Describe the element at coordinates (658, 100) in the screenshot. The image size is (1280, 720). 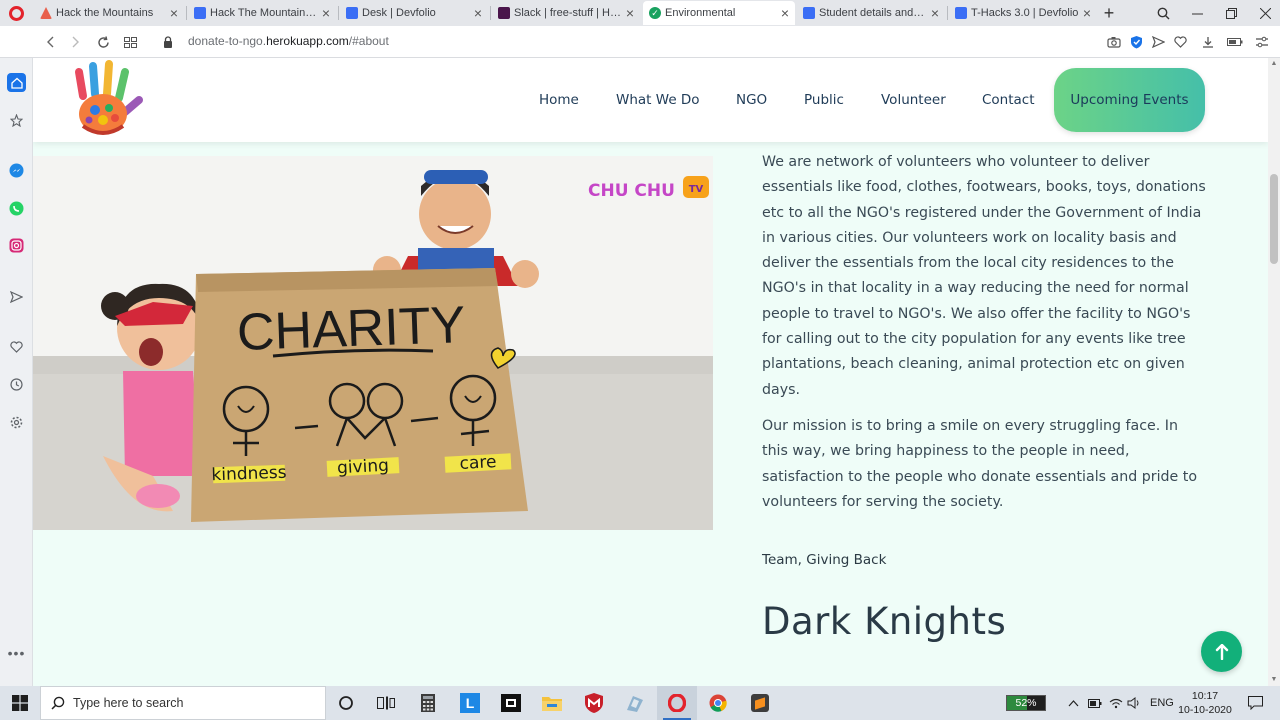
I see `nav-what-we-do: What We Do` at that location.